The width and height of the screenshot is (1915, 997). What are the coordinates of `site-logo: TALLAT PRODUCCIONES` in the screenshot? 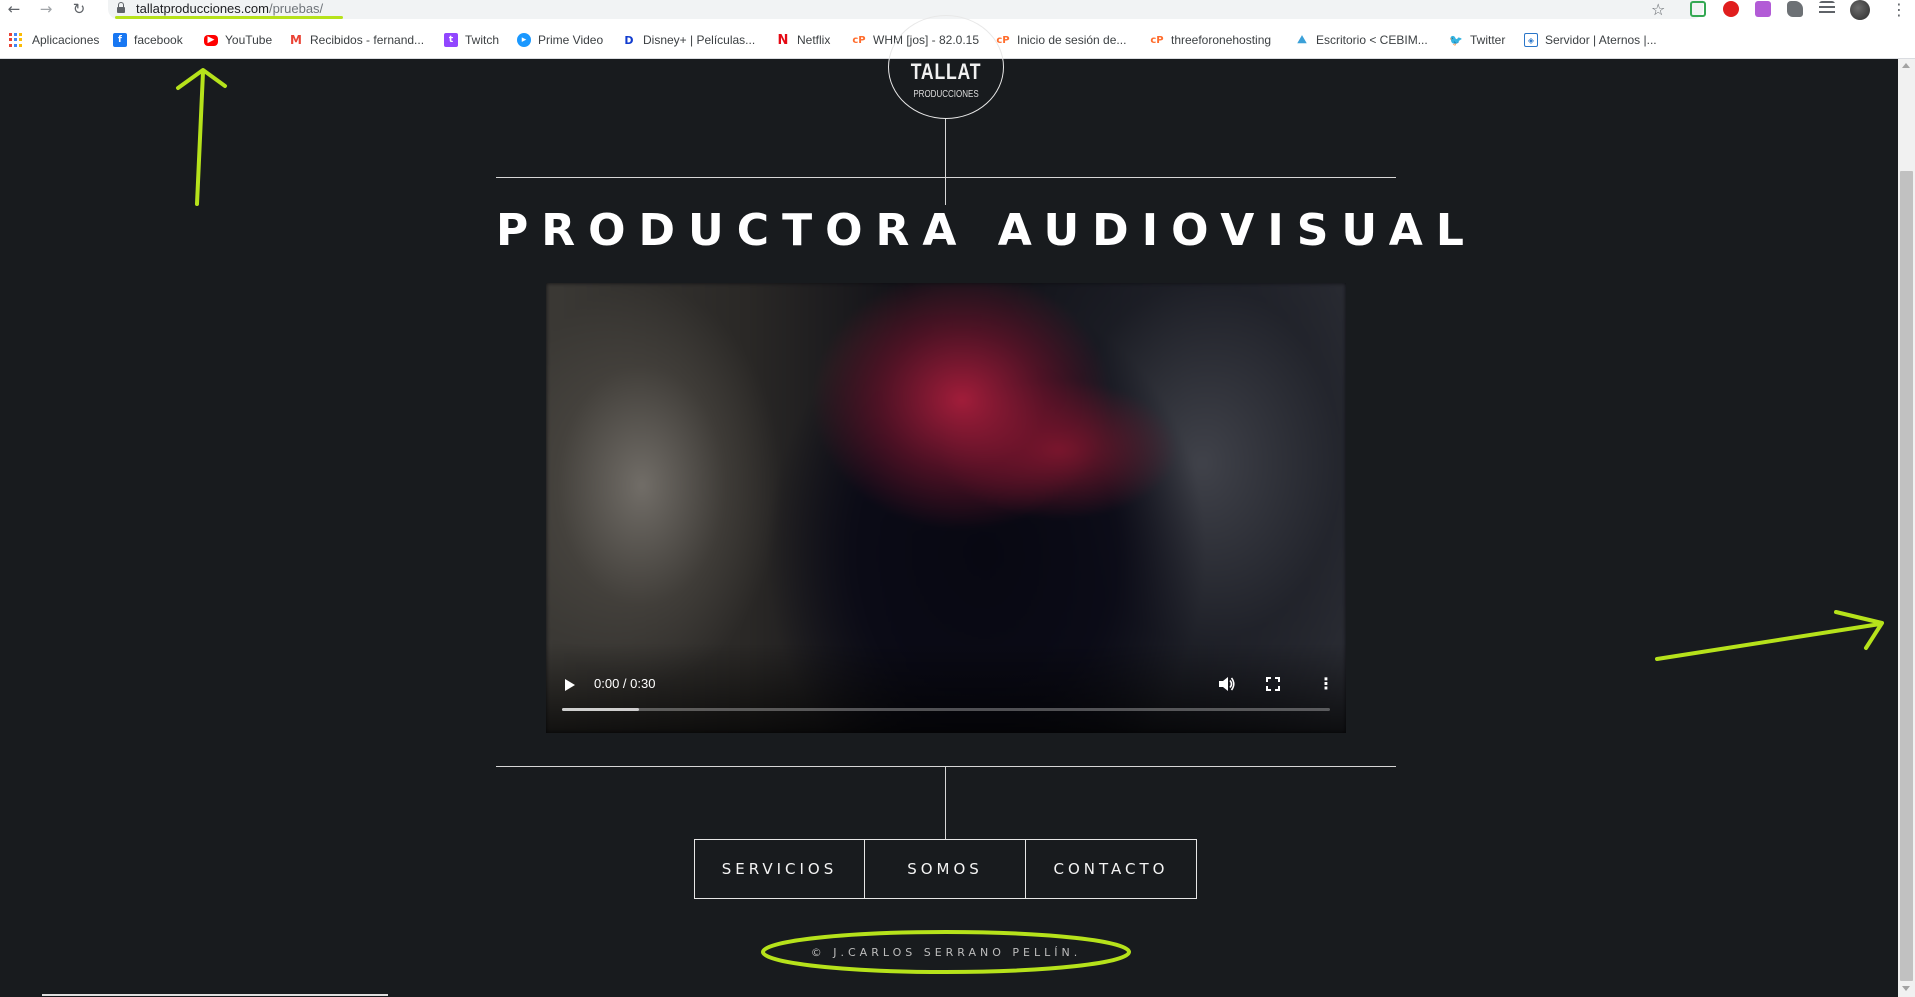 It's located at (946, 67).